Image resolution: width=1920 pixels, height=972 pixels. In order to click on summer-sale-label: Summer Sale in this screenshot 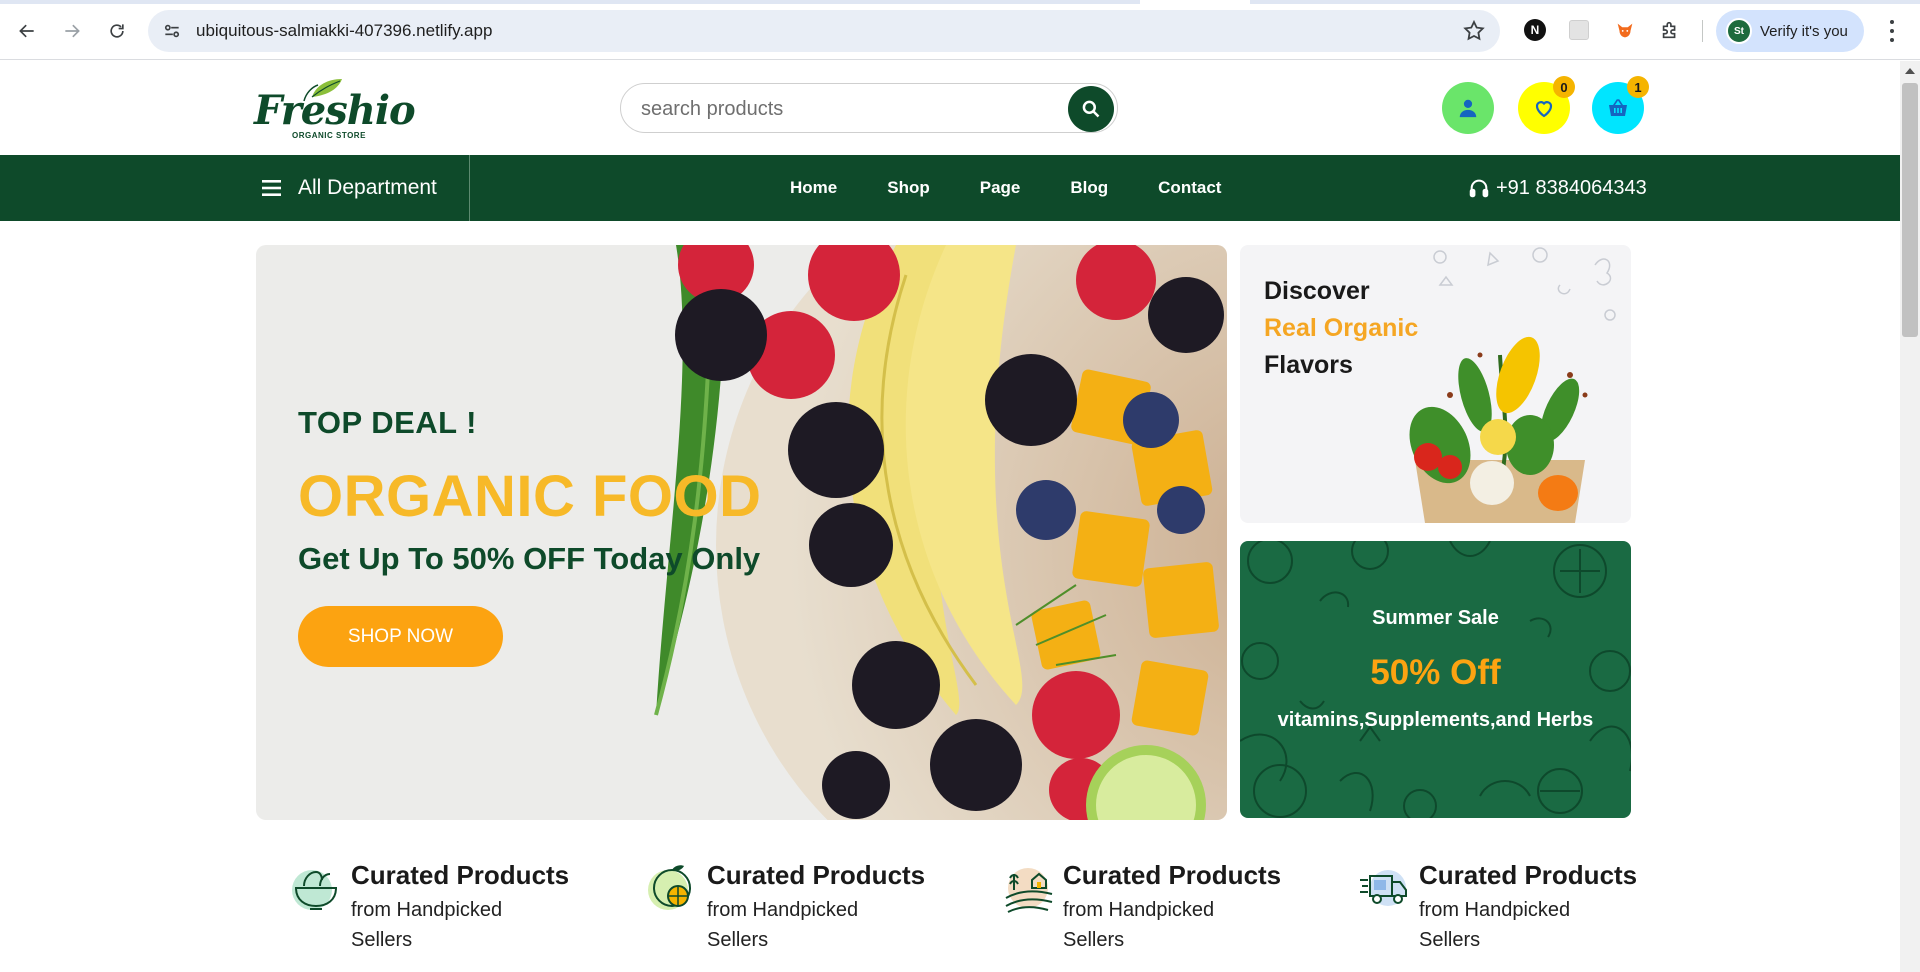, I will do `click(1435, 618)`.